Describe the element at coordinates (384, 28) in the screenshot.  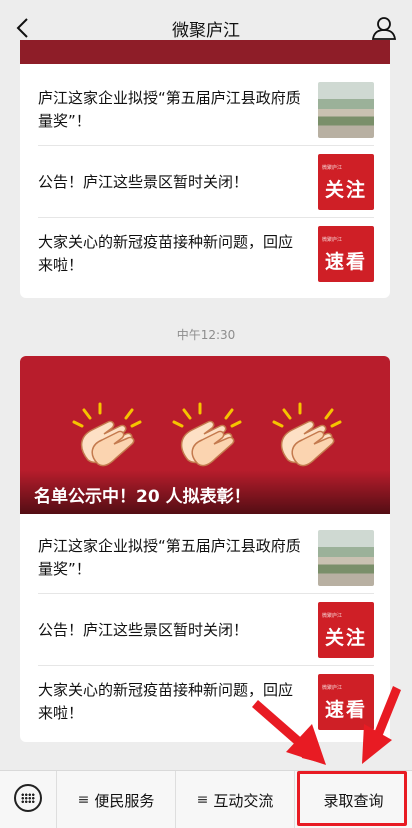
I see `person-icon` at that location.